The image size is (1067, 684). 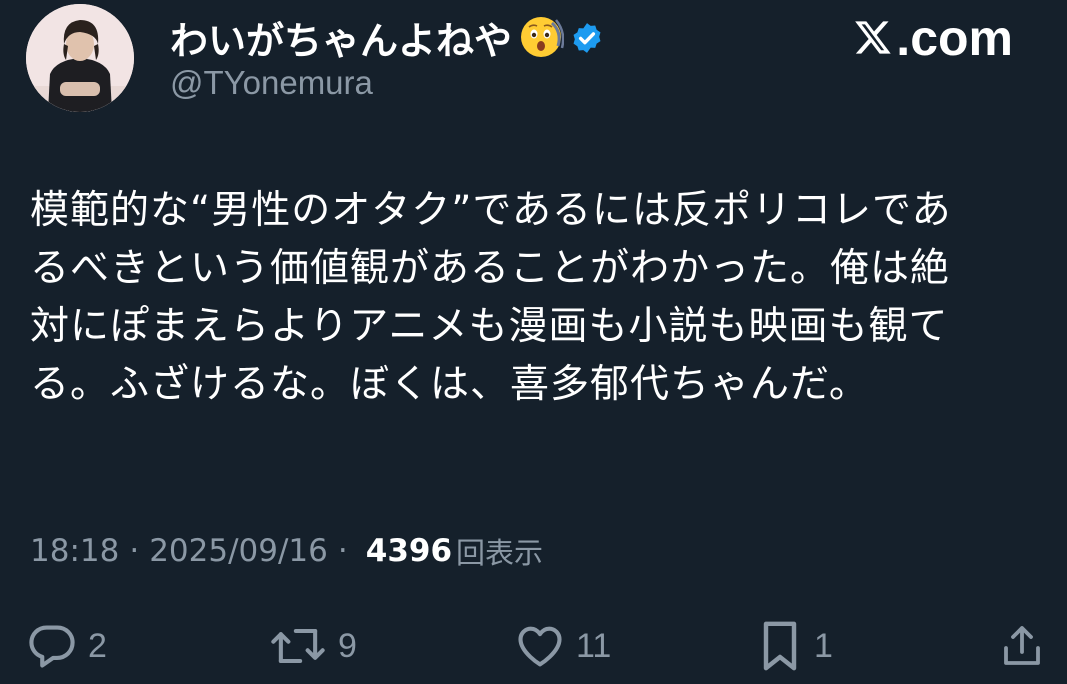 I want to click on share-icon, so click(x=1022, y=645).